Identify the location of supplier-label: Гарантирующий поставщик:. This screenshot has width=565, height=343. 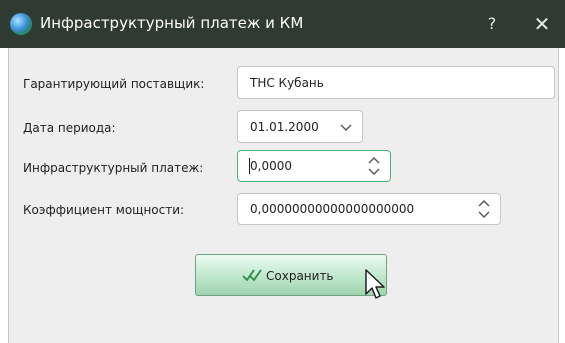
(114, 84).